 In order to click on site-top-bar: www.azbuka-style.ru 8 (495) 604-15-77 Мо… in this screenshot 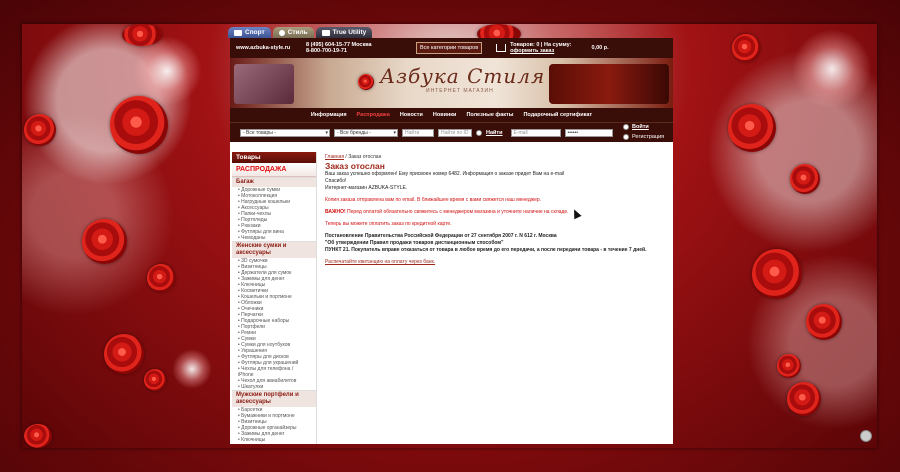, I will do `click(451, 48)`.